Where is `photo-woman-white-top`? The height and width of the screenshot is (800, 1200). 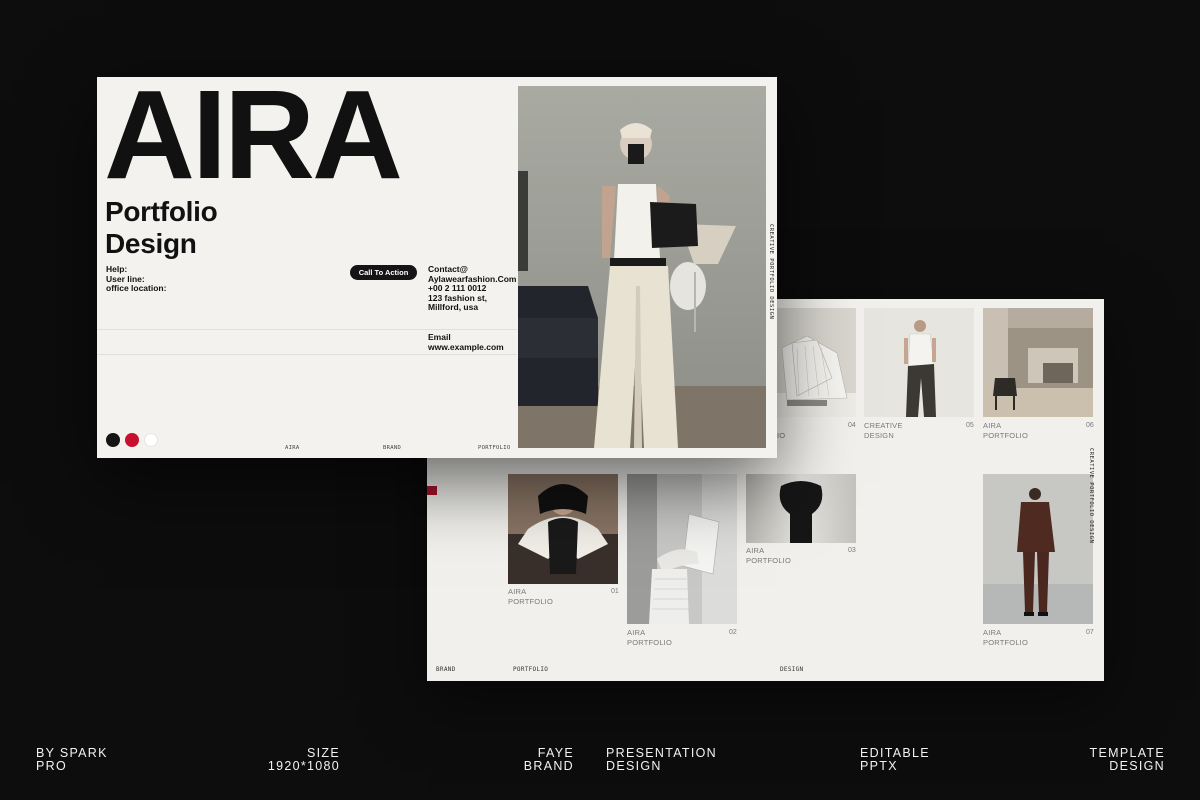
photo-woman-white-top is located at coordinates (919, 362).